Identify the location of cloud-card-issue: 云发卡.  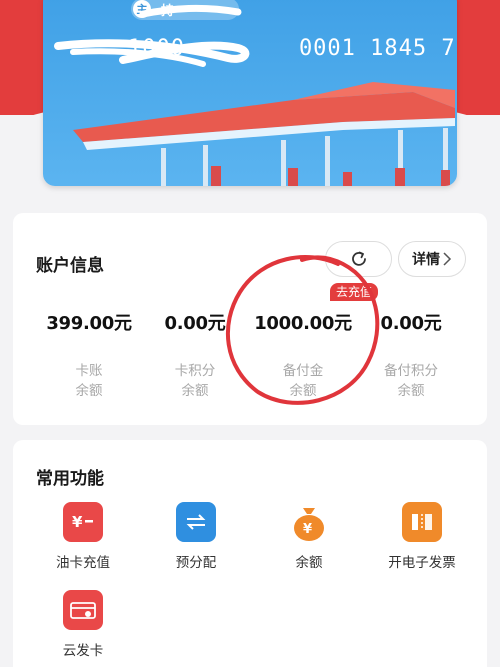
(83, 624).